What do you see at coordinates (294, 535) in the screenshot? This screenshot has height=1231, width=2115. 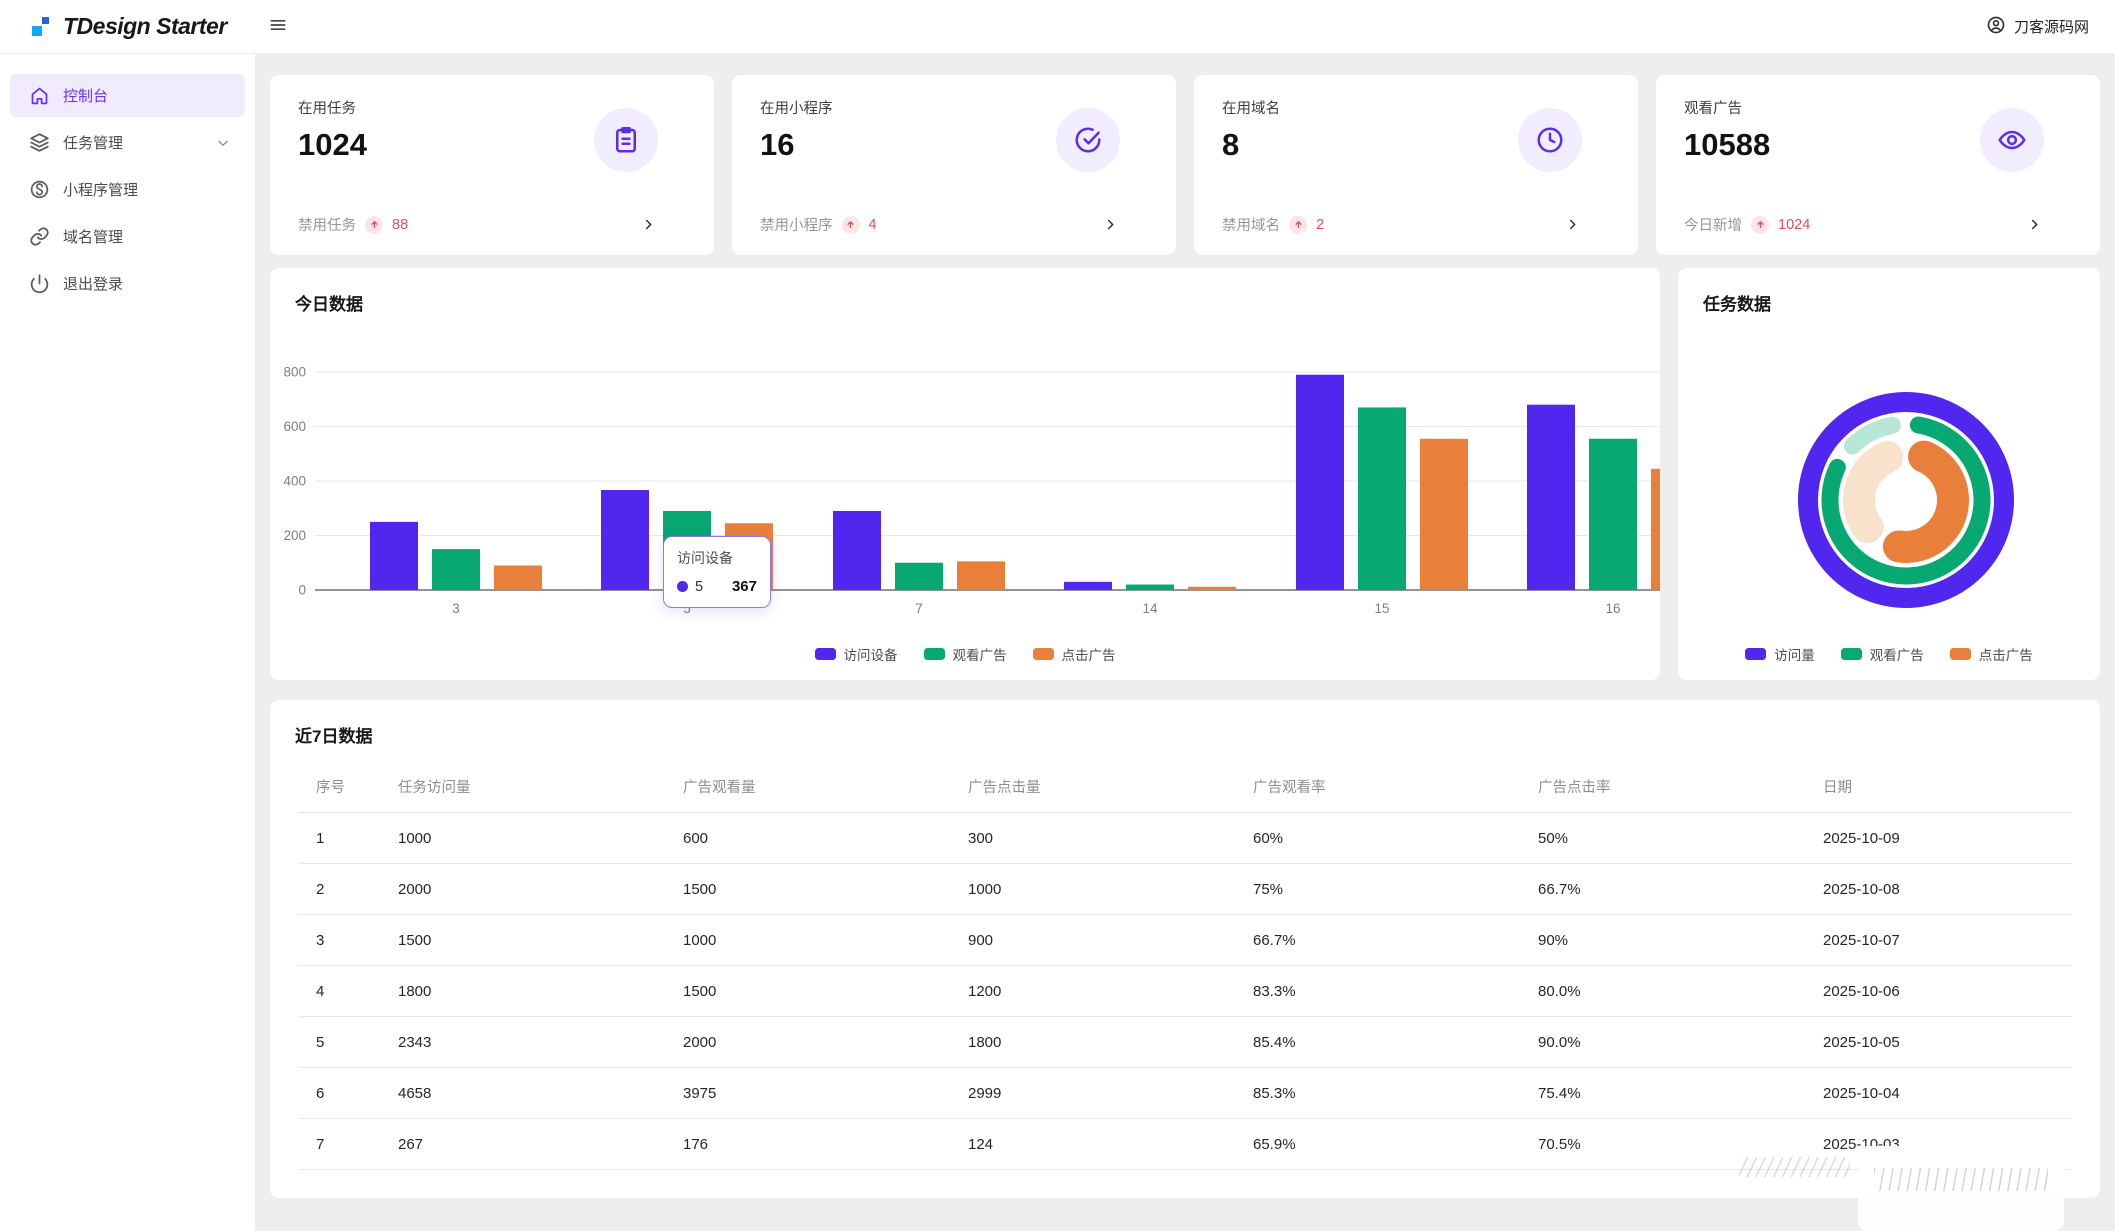 I see `svg-text: 200` at bounding box center [294, 535].